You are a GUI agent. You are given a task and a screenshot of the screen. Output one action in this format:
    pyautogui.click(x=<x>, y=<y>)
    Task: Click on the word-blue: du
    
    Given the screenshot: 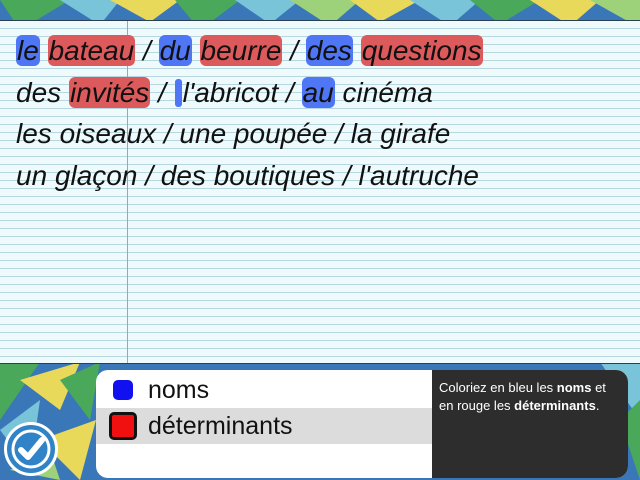 What is the action you would take?
    pyautogui.click(x=175, y=50)
    